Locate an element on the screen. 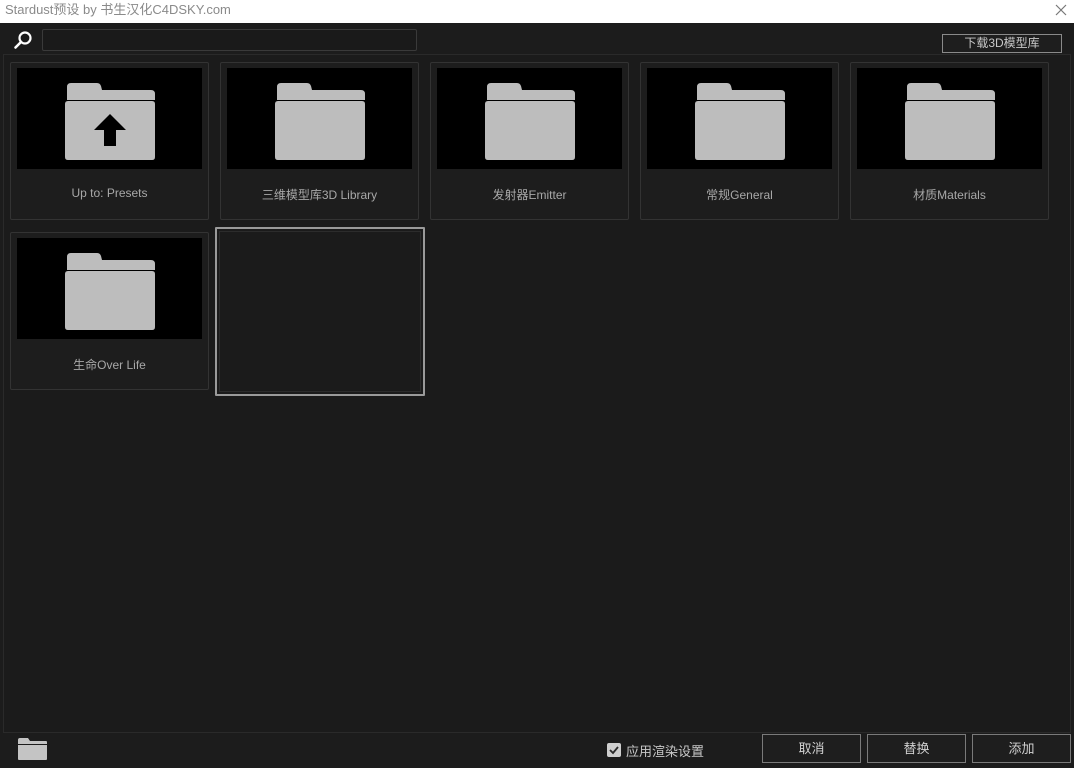 The height and width of the screenshot is (768, 1074). window-titlebar: Stardust预设 by 书生汉化C4DSKY.com is located at coordinates (537, 11).